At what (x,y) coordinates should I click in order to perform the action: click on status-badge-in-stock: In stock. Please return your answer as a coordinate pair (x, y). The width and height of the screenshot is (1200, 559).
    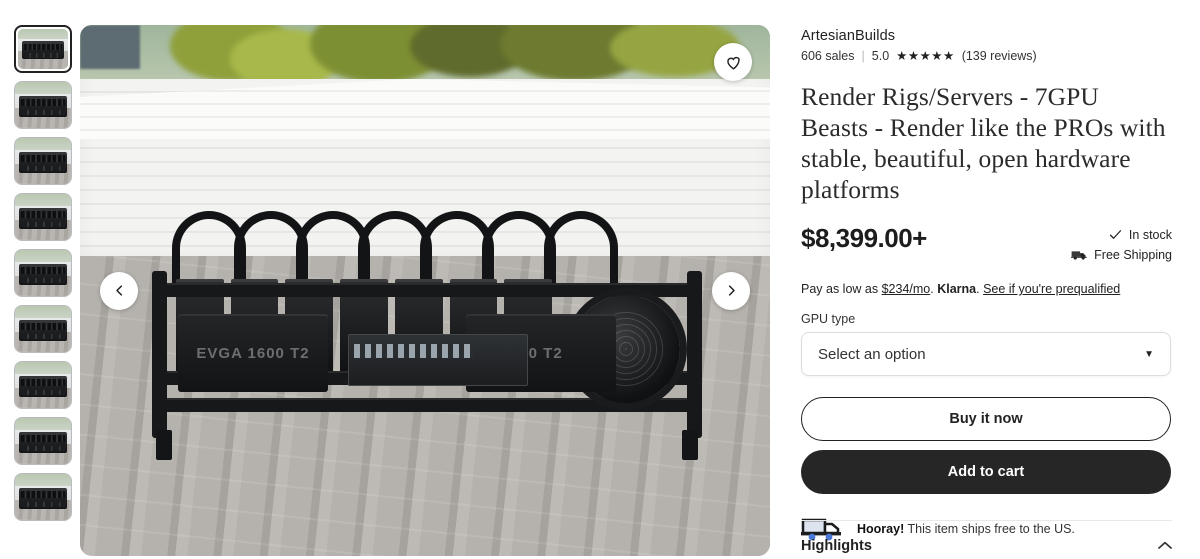
    Looking at the image, I should click on (1121, 234).